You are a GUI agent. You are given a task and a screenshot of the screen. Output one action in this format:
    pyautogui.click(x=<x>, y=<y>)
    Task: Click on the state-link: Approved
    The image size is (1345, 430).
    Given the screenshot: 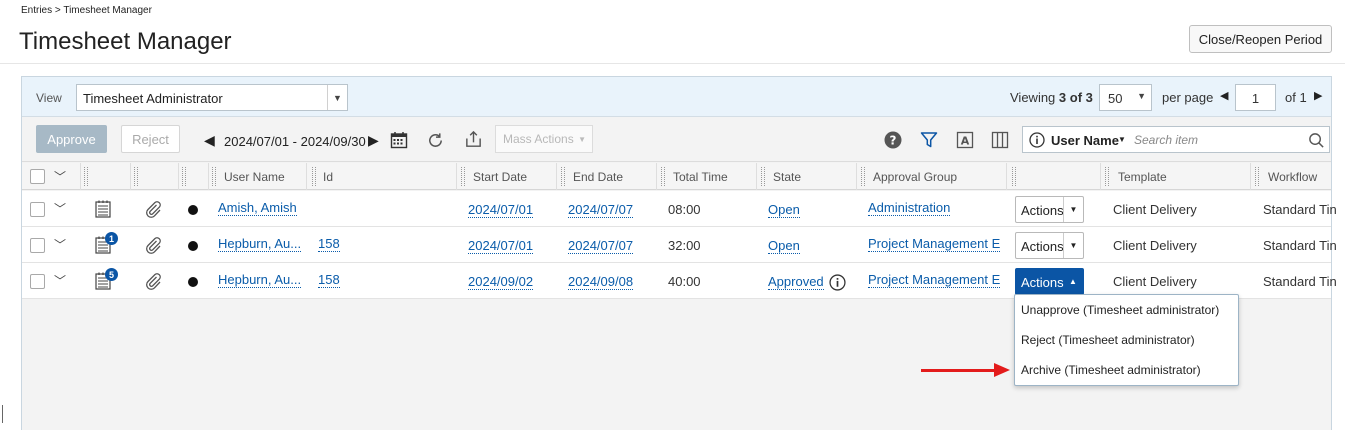 What is the action you would take?
    pyautogui.click(x=796, y=282)
    